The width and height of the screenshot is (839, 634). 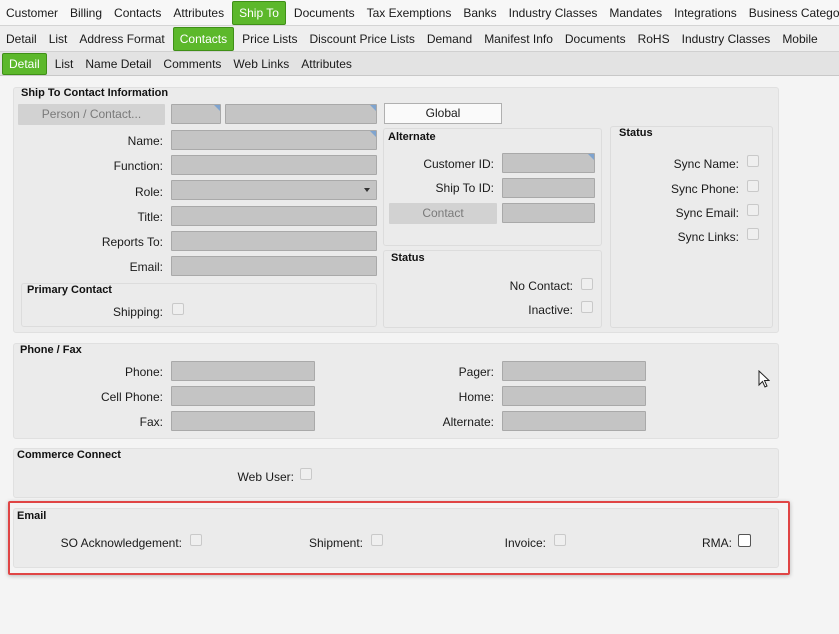 I want to click on email-section-highlight, so click(x=399, y=538).